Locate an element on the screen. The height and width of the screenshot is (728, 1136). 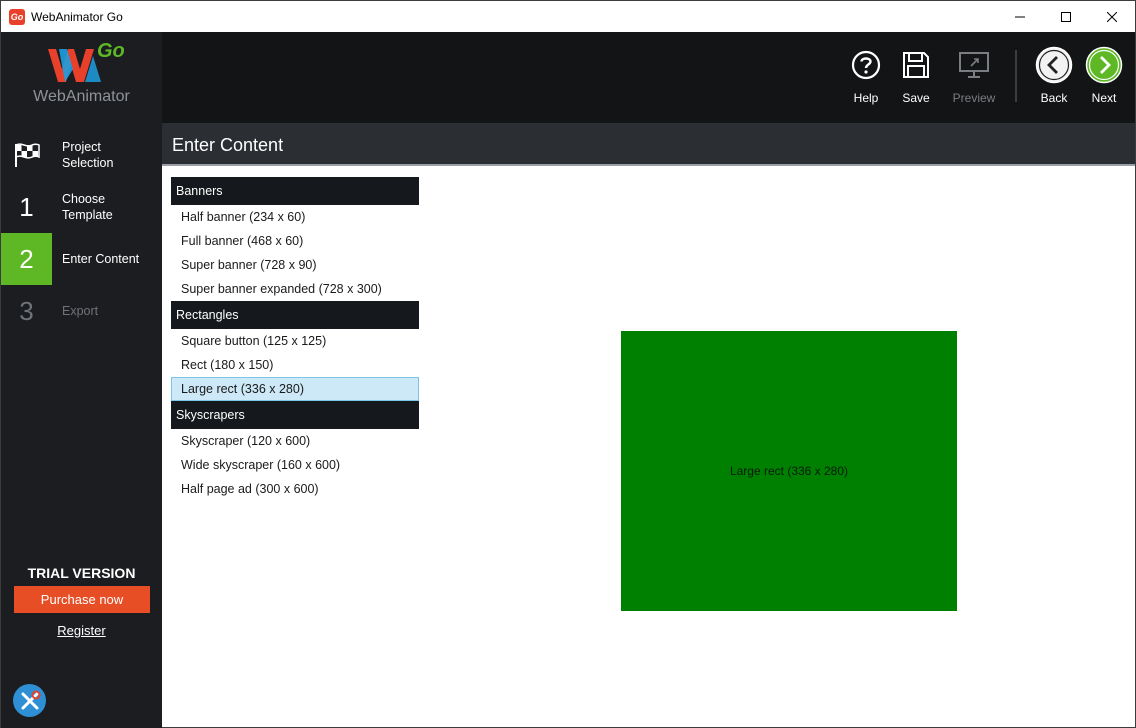
step-choose-template: 1 Choose Template is located at coordinates (81, 207).